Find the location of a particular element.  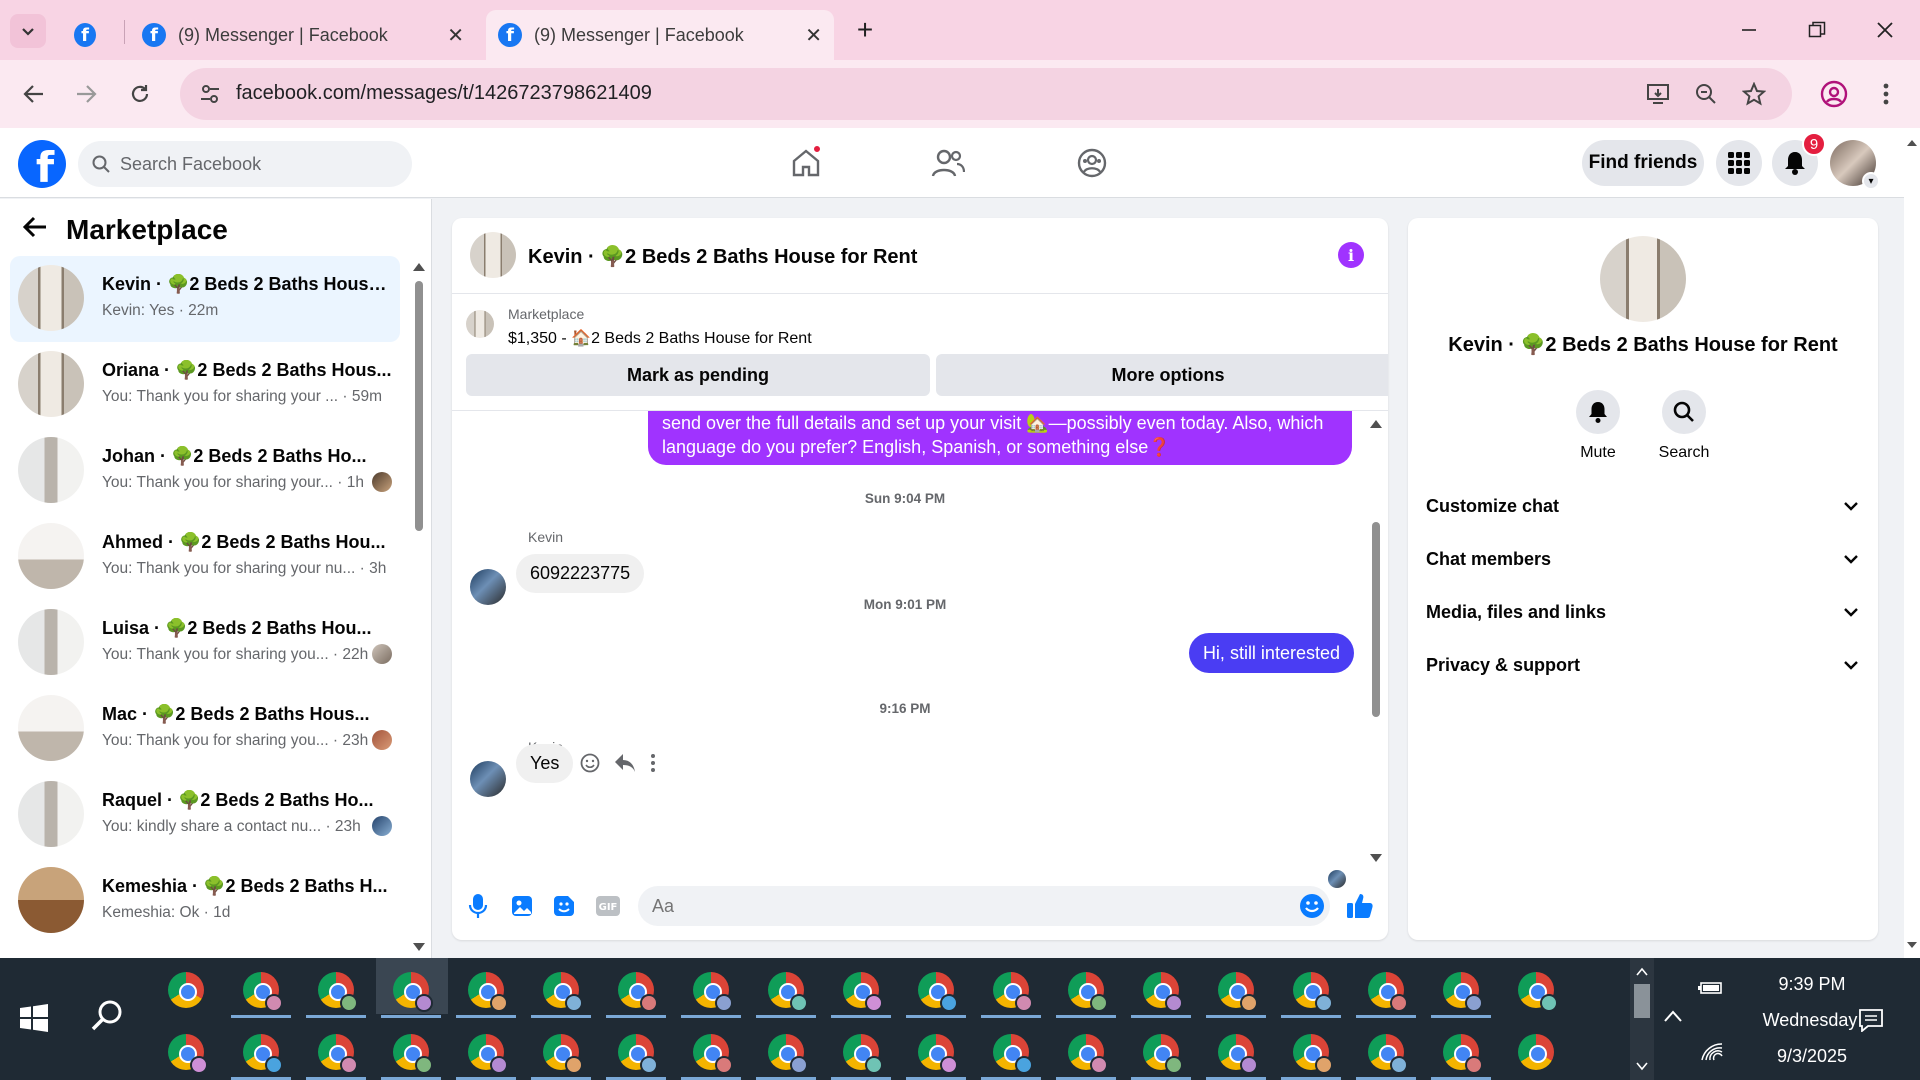

bookmark-star-icon is located at coordinates (1754, 94).